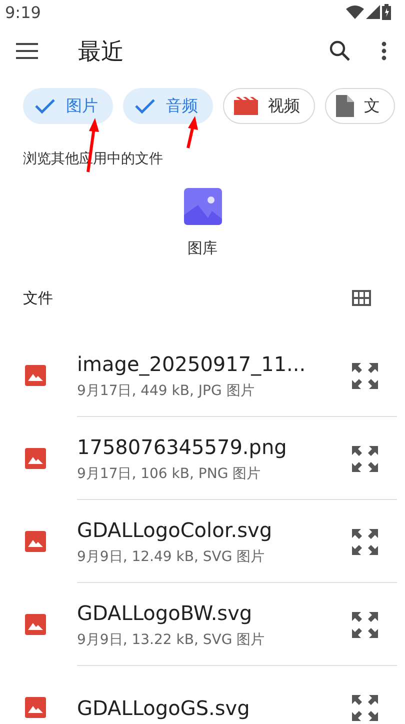 This screenshot has width=405, height=724. What do you see at coordinates (27, 51) in the screenshot?
I see `menu-icon` at bounding box center [27, 51].